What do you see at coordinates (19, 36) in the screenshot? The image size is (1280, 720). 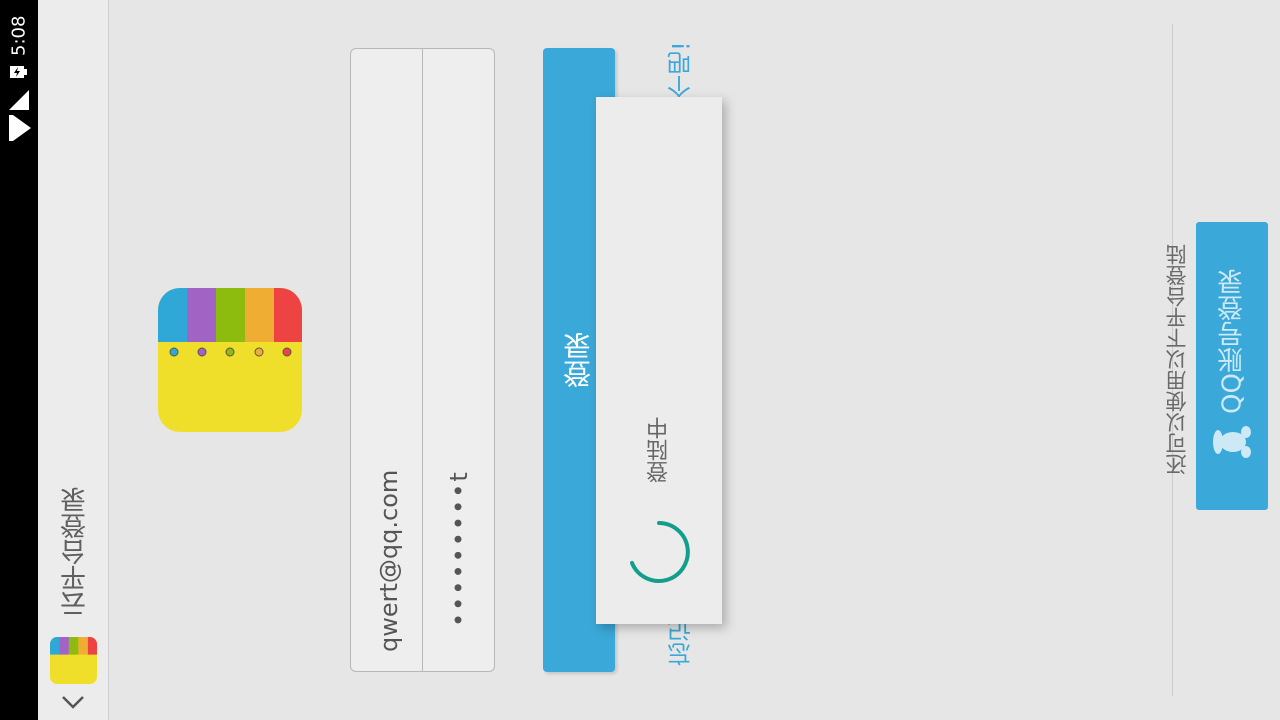 I see `status-time: 5:08` at bounding box center [19, 36].